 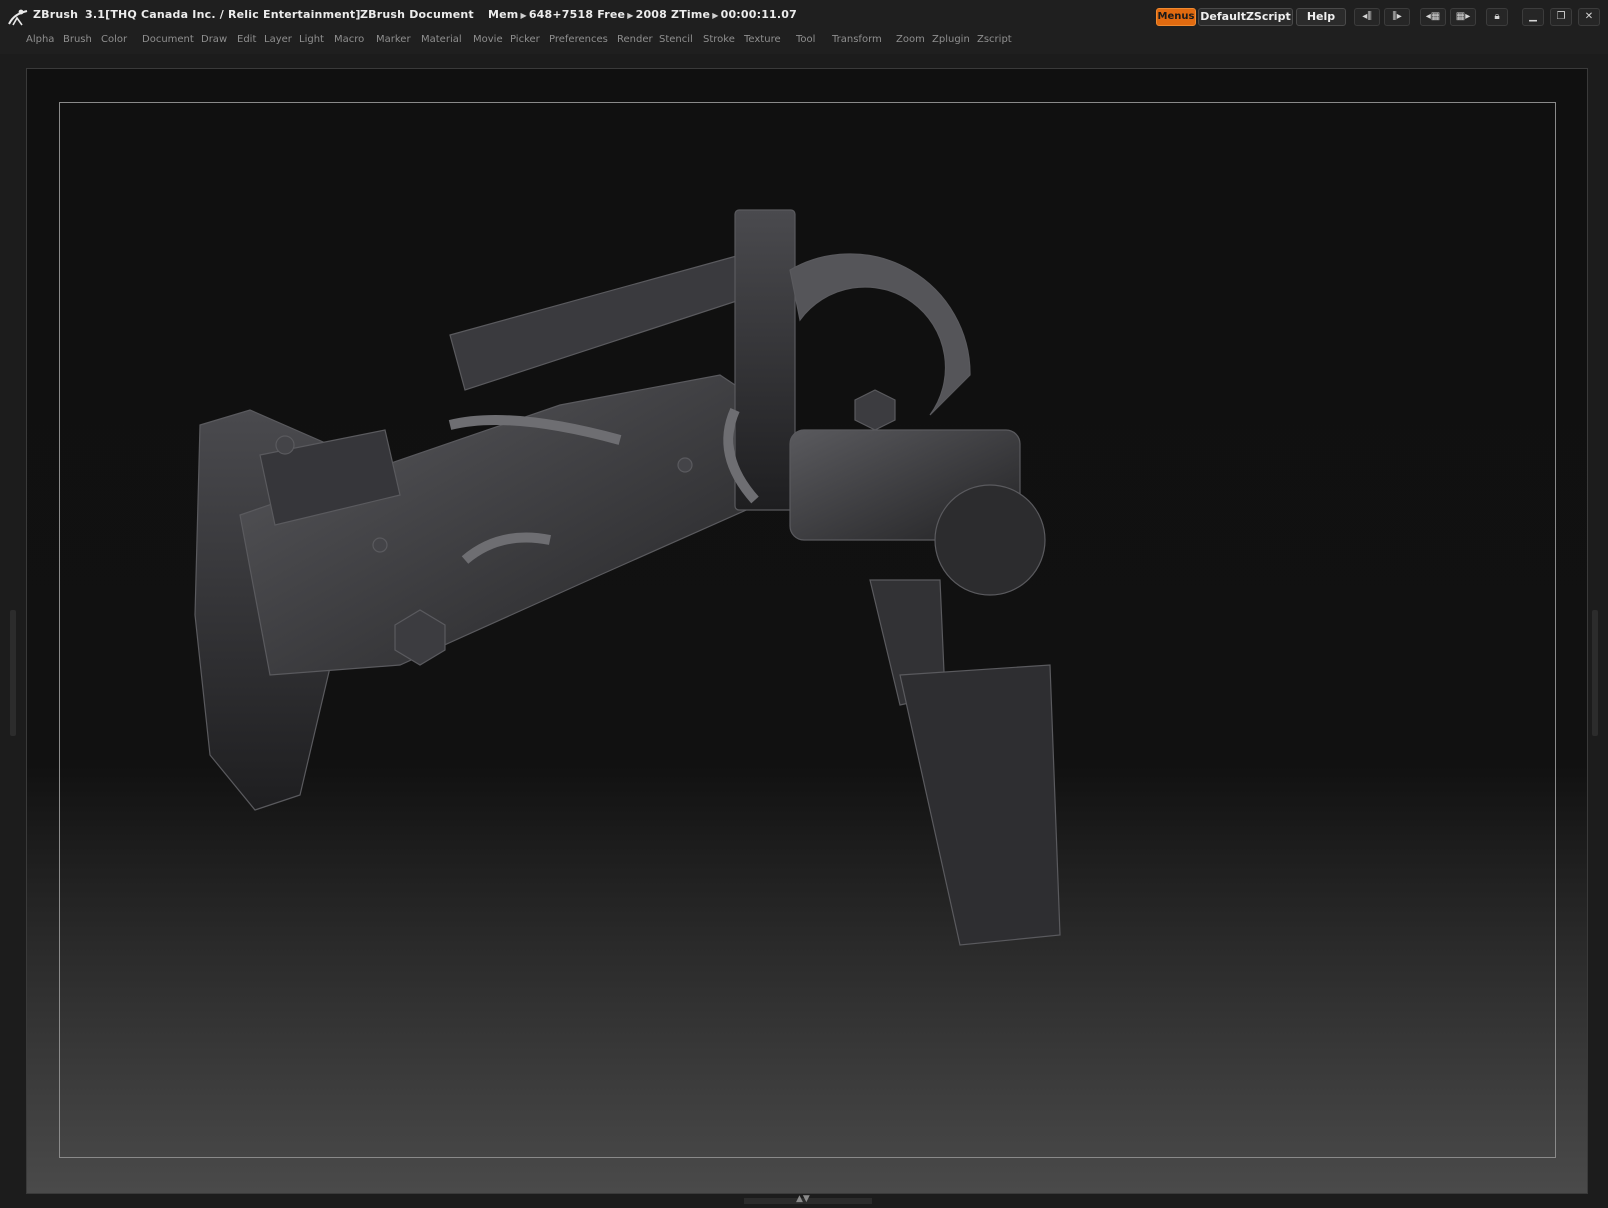 What do you see at coordinates (719, 39) in the screenshot?
I see `menu-item-stroke: Stroke` at bounding box center [719, 39].